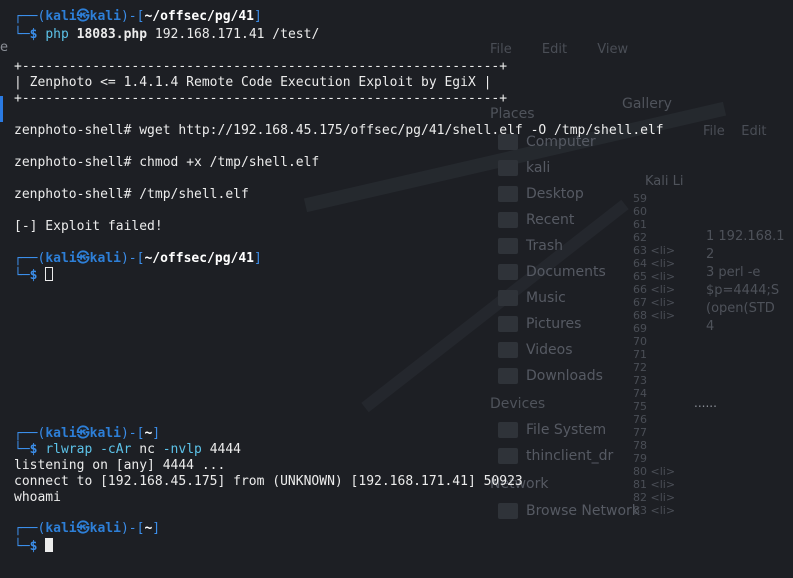  What do you see at coordinates (147, 449) in the screenshot?
I see `command-nc: nc` at bounding box center [147, 449].